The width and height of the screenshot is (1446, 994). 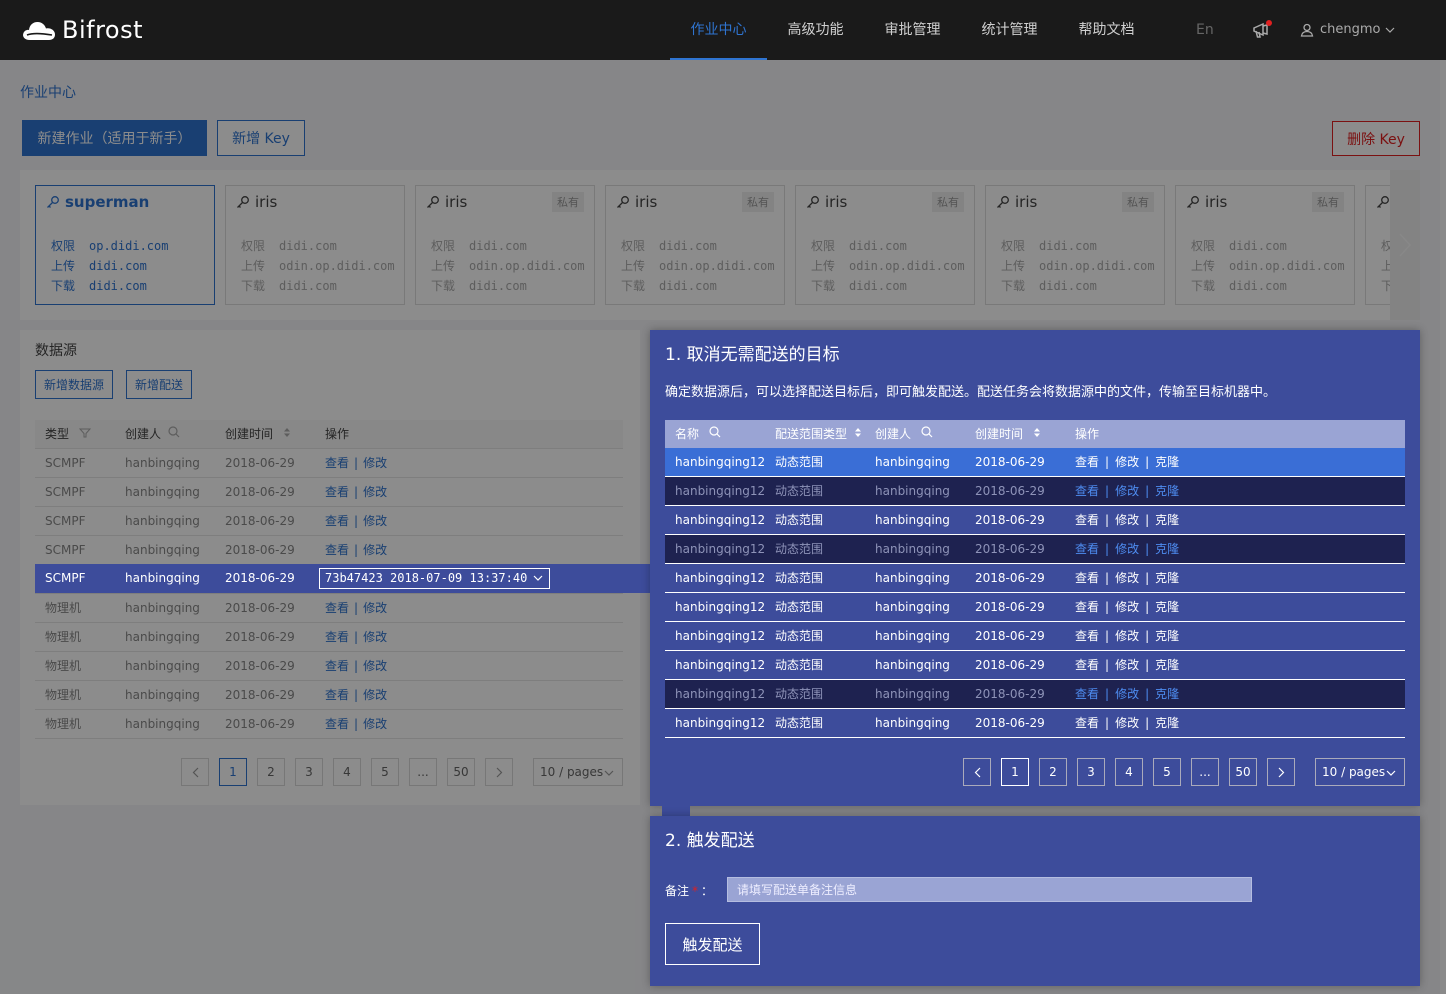 I want to click on main-nav: 作业中心 高级功能 审批管理 统计管理 帮助文档, so click(x=912, y=30).